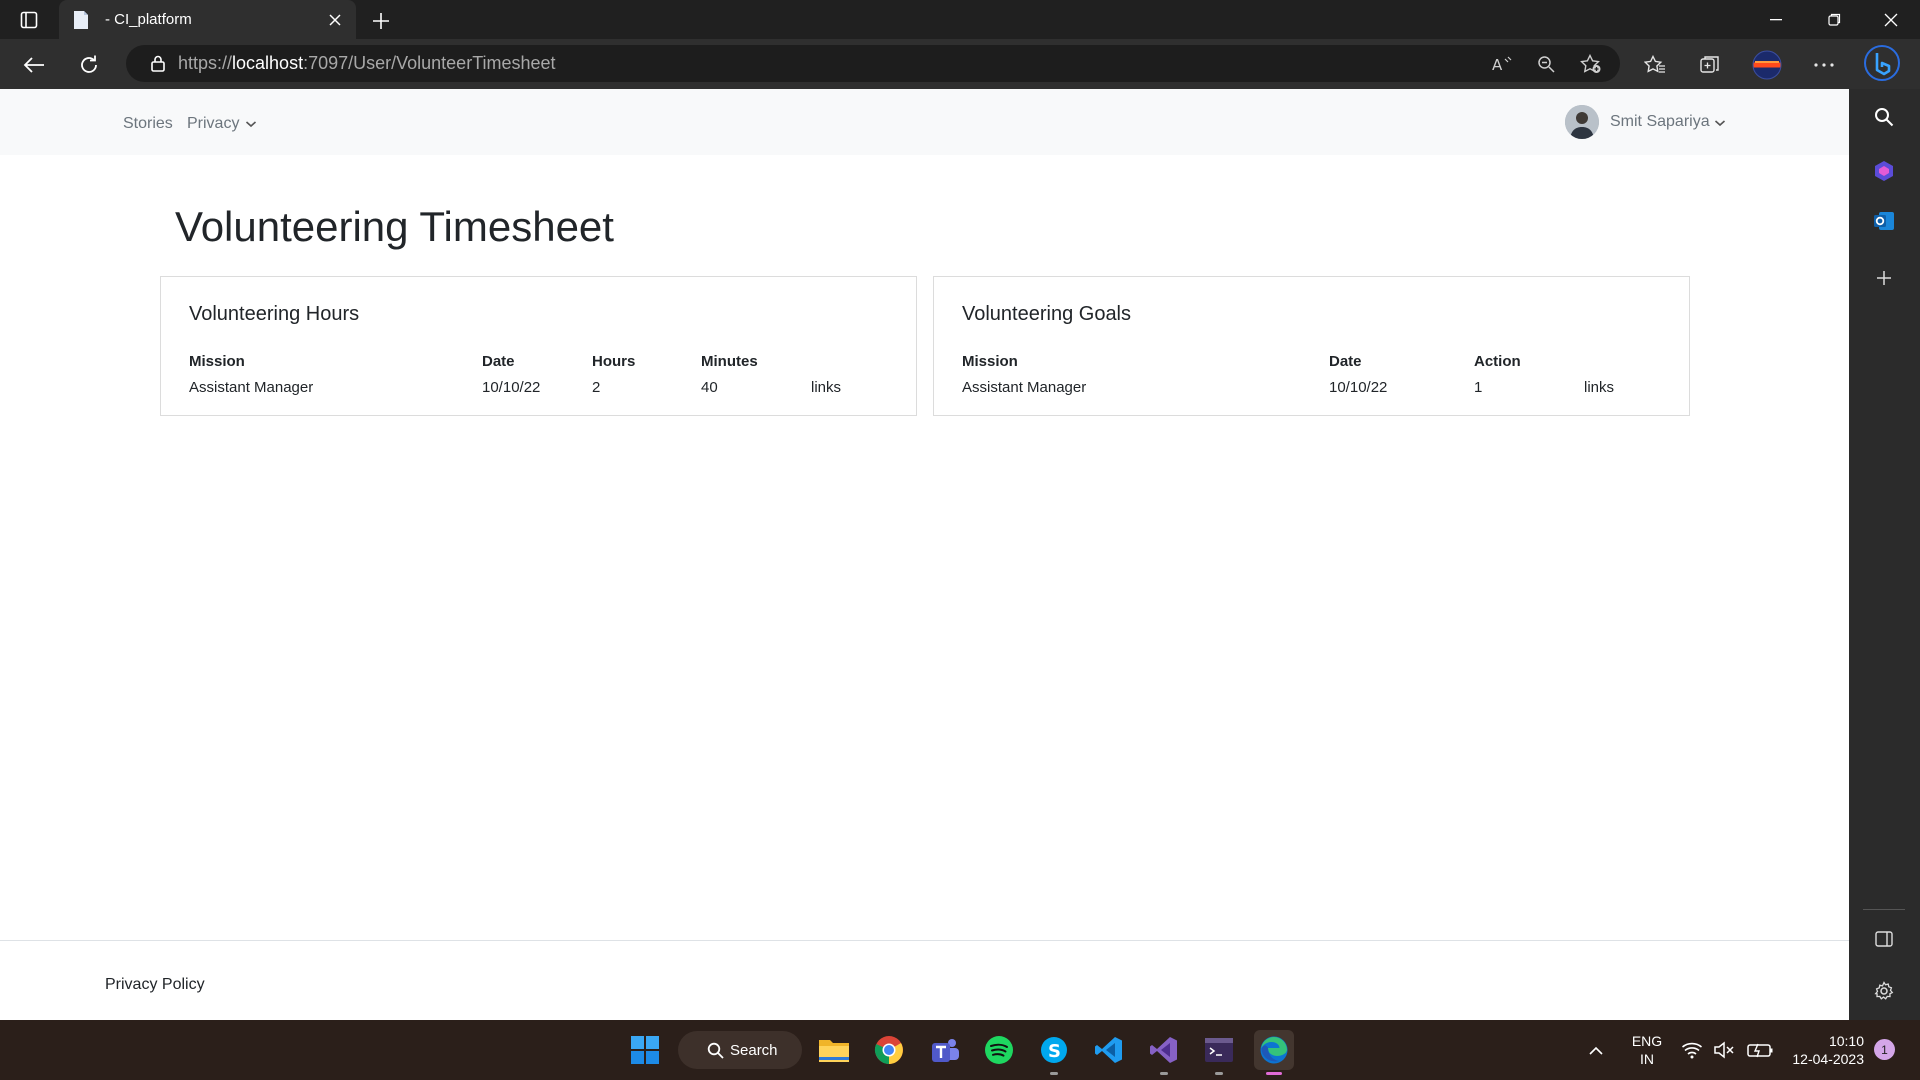 The height and width of the screenshot is (1080, 1920). Describe the element at coordinates (1647, 1059) in the screenshot. I see `region-code: IN` at that location.